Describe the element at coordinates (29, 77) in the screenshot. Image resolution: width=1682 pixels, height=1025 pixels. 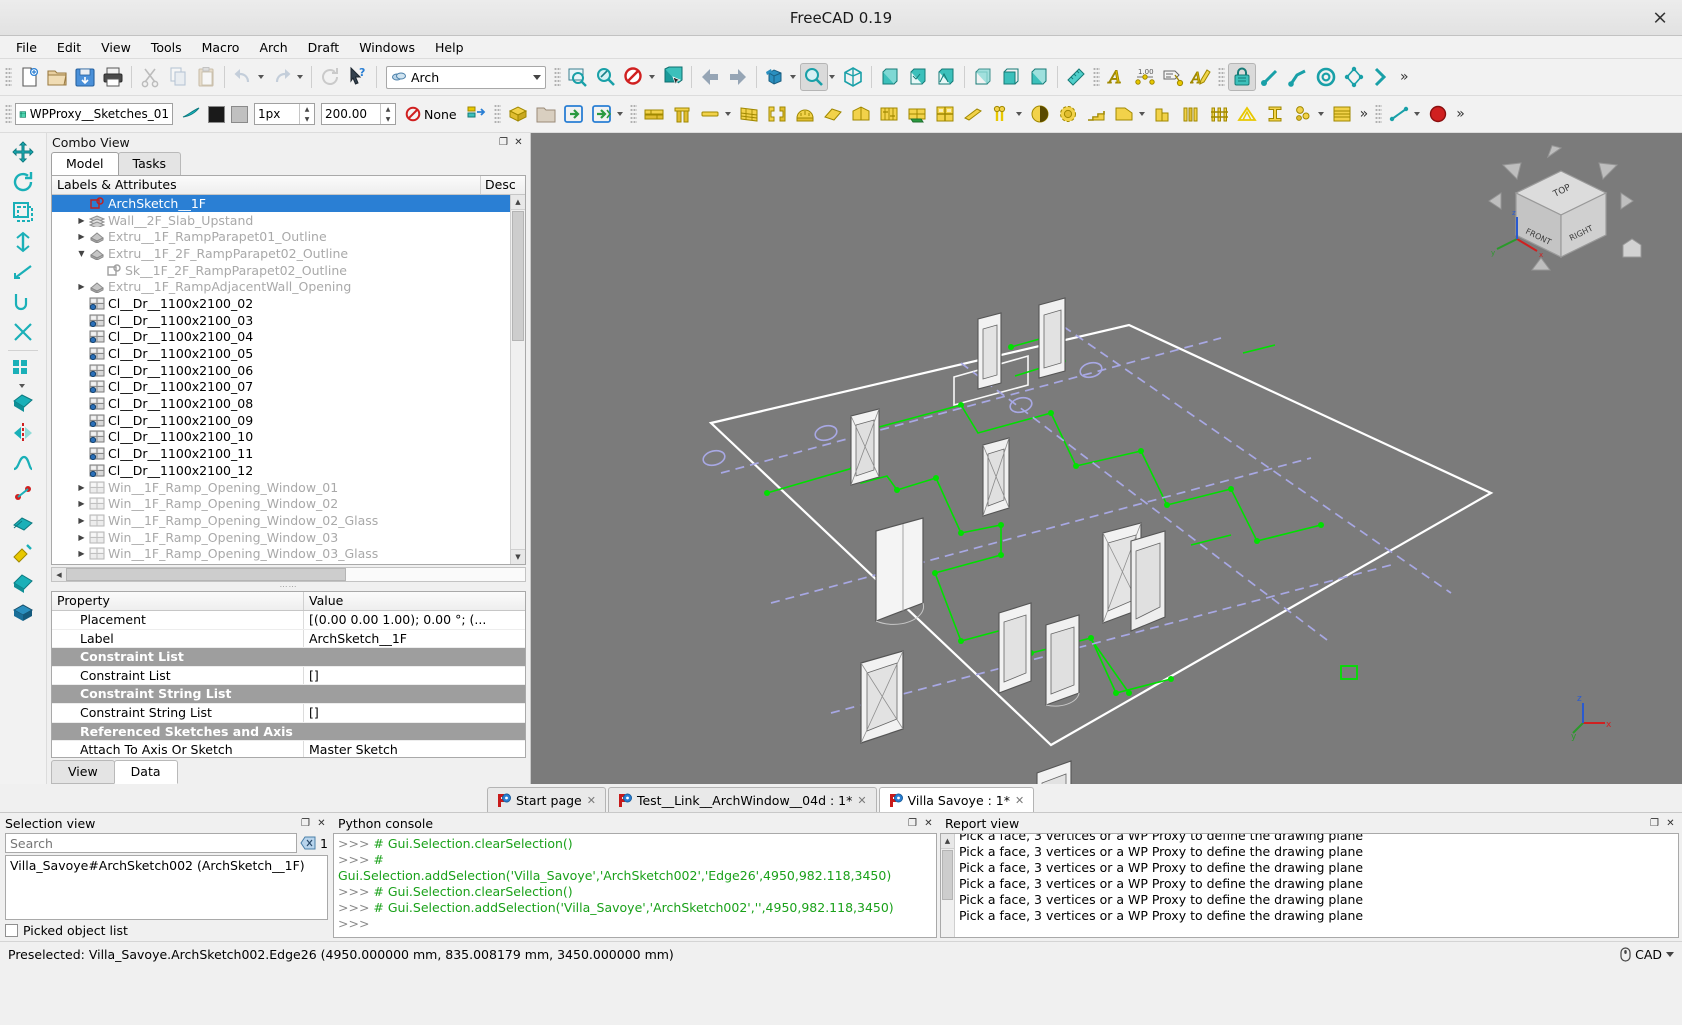
I see `new-document-icon` at that location.